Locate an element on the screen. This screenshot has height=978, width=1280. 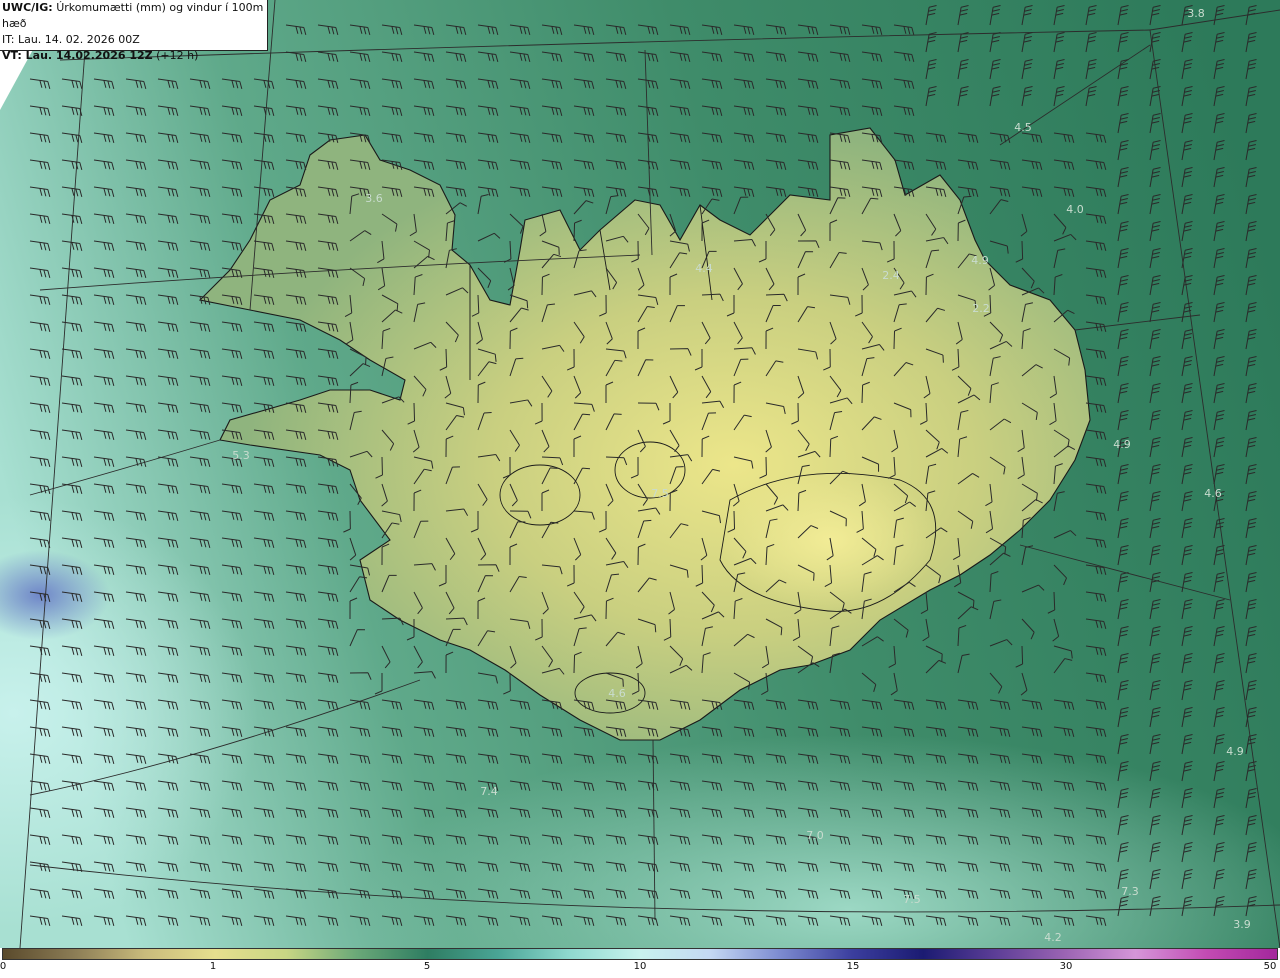
forecast-offset: (+12 h) is located at coordinates (177, 55).